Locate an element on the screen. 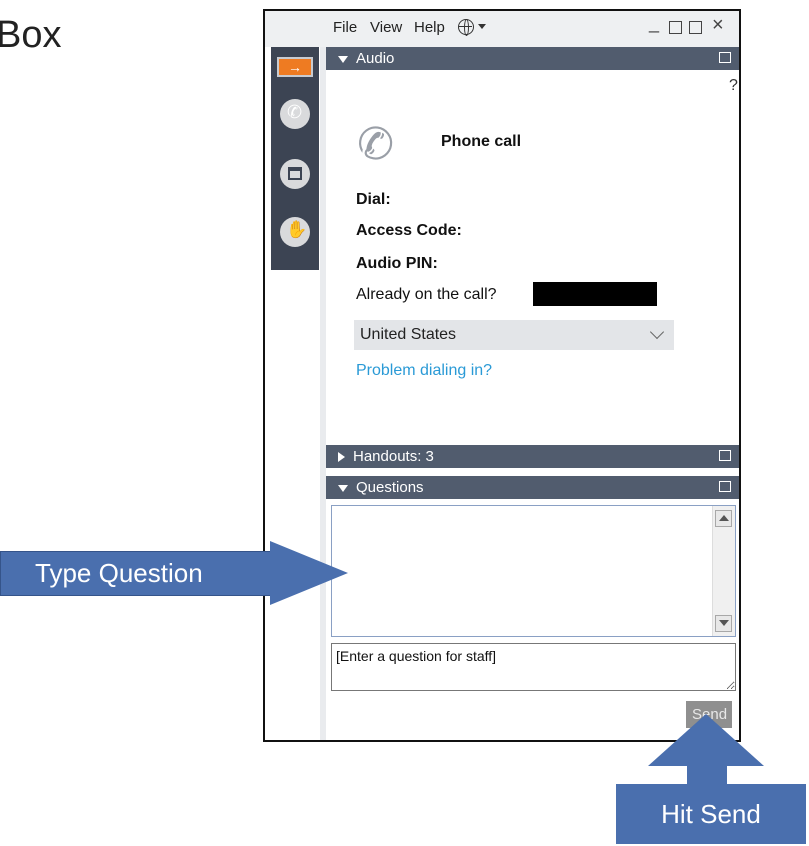  hit-send-callout: Hit Send is located at coordinates (712, 779).